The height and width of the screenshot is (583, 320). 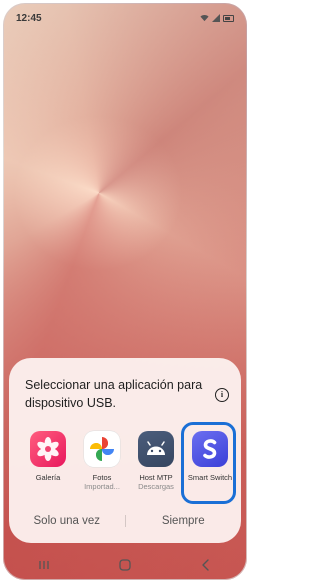 I want to click on home-icon, so click(x=125, y=565).